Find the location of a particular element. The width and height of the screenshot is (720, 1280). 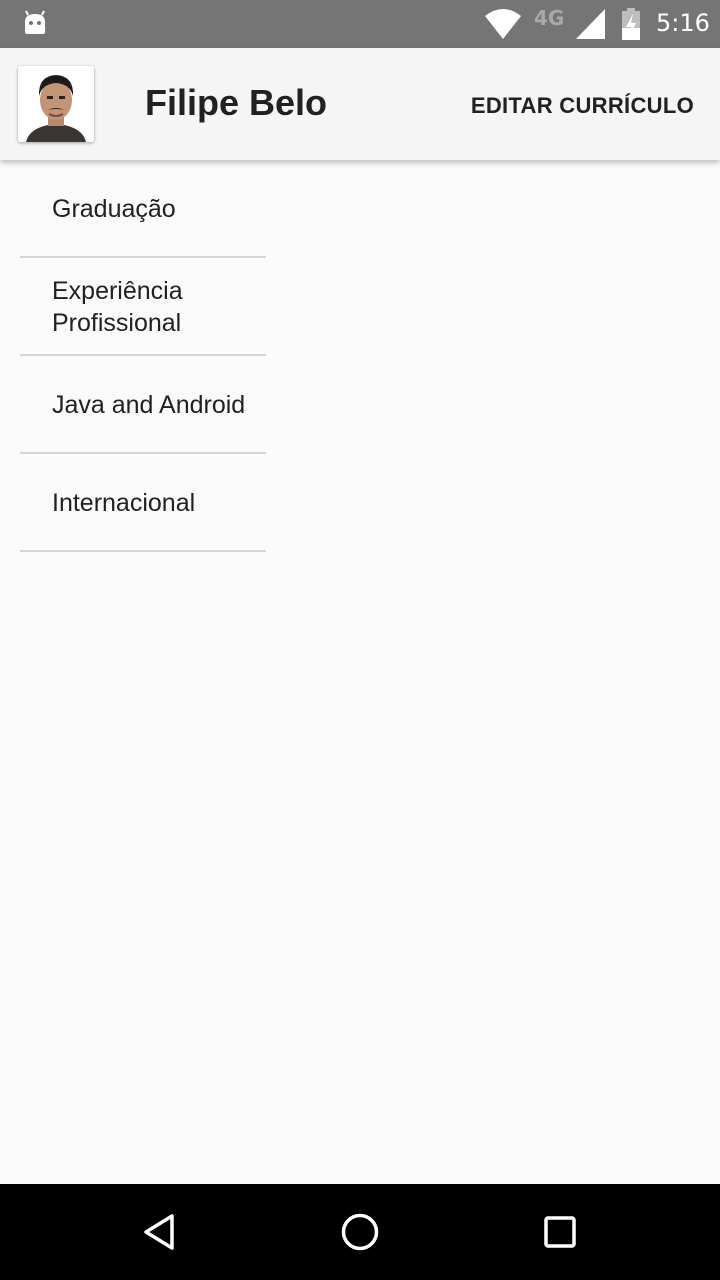

app-bar: Filipe Belo EDITAR CURRÍCULO is located at coordinates (360, 104).